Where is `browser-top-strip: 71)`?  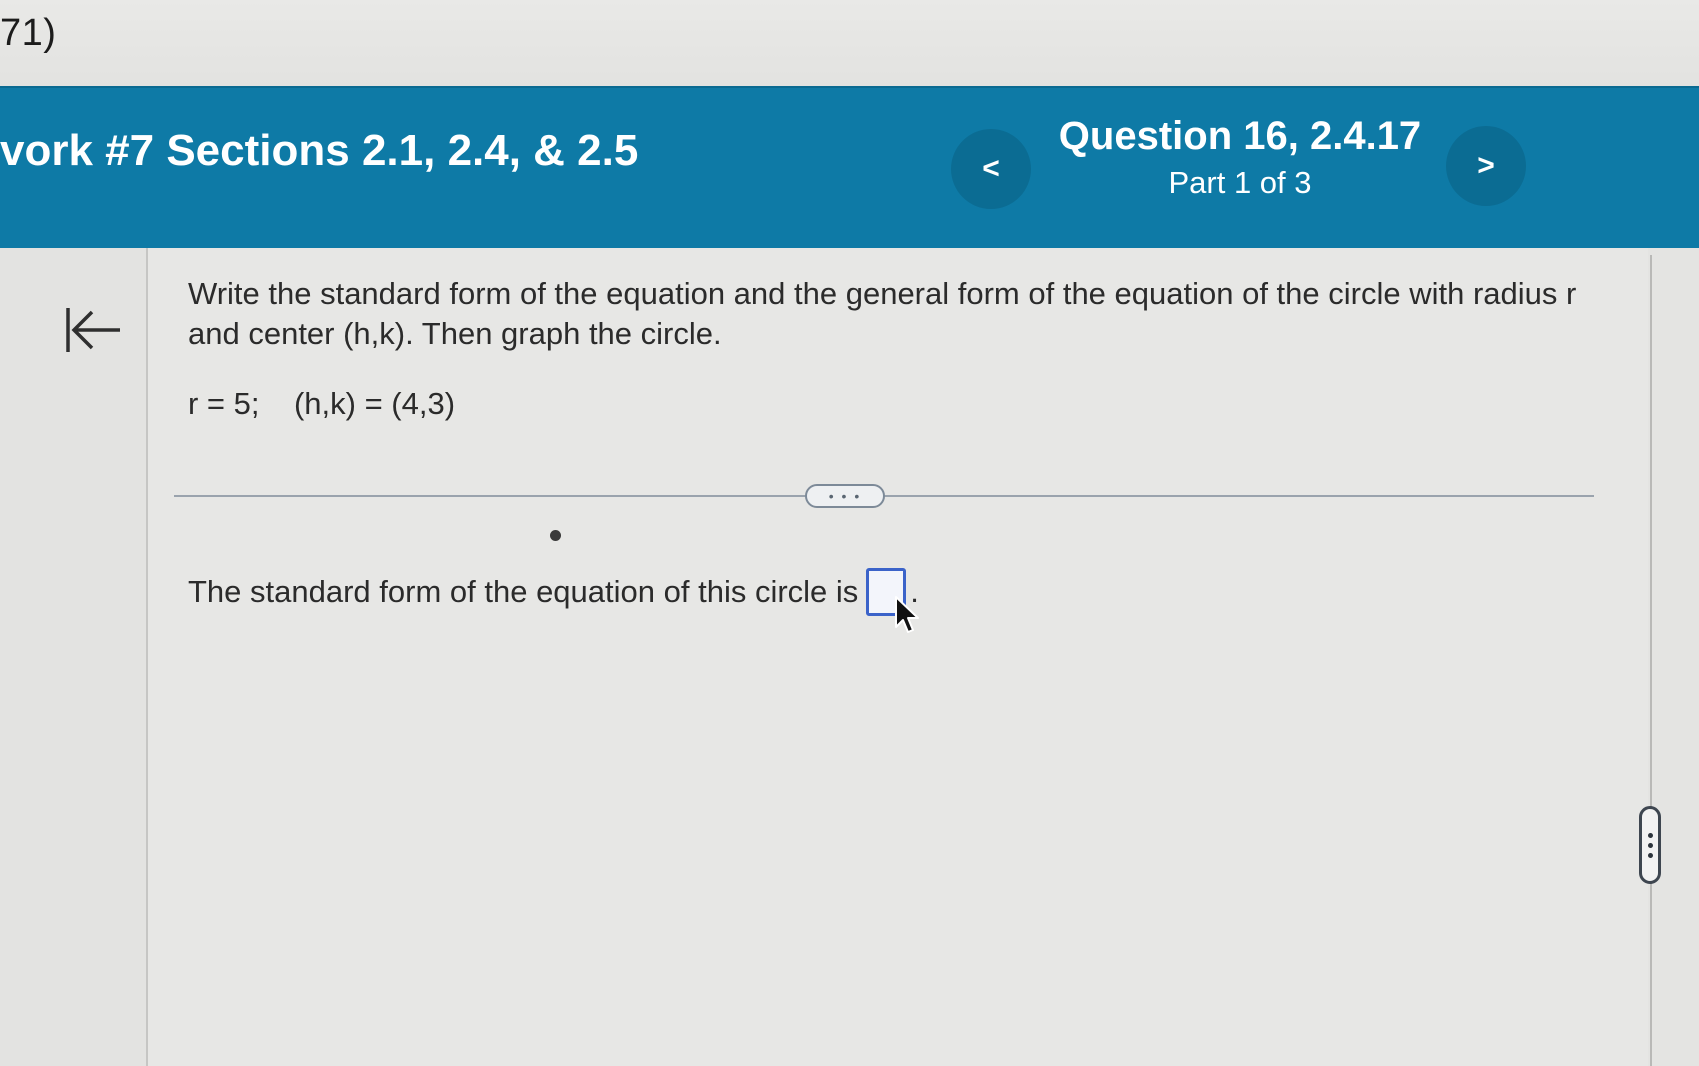
browser-top-strip: 71) is located at coordinates (849, 45).